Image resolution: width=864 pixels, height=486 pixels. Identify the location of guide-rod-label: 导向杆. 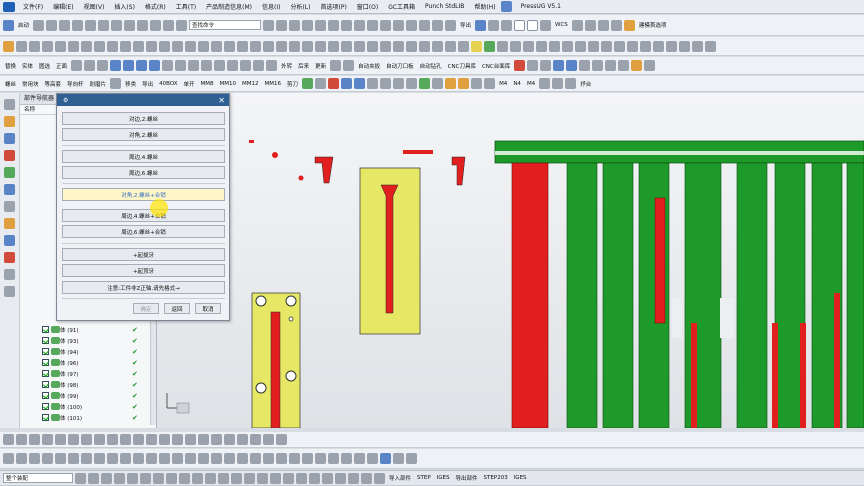
(75, 84).